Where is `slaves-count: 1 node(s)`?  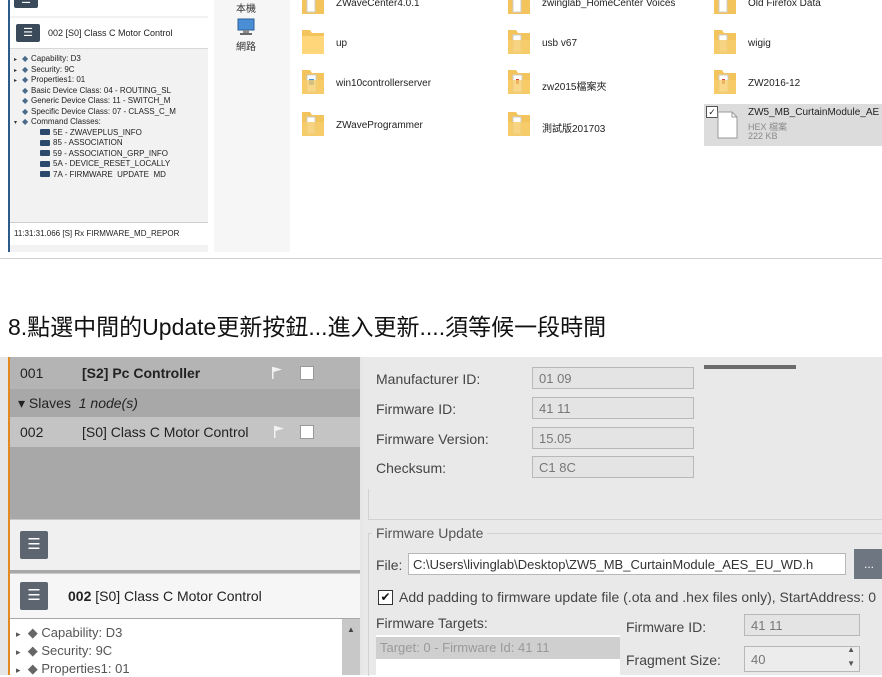 slaves-count: 1 node(s) is located at coordinates (108, 403).